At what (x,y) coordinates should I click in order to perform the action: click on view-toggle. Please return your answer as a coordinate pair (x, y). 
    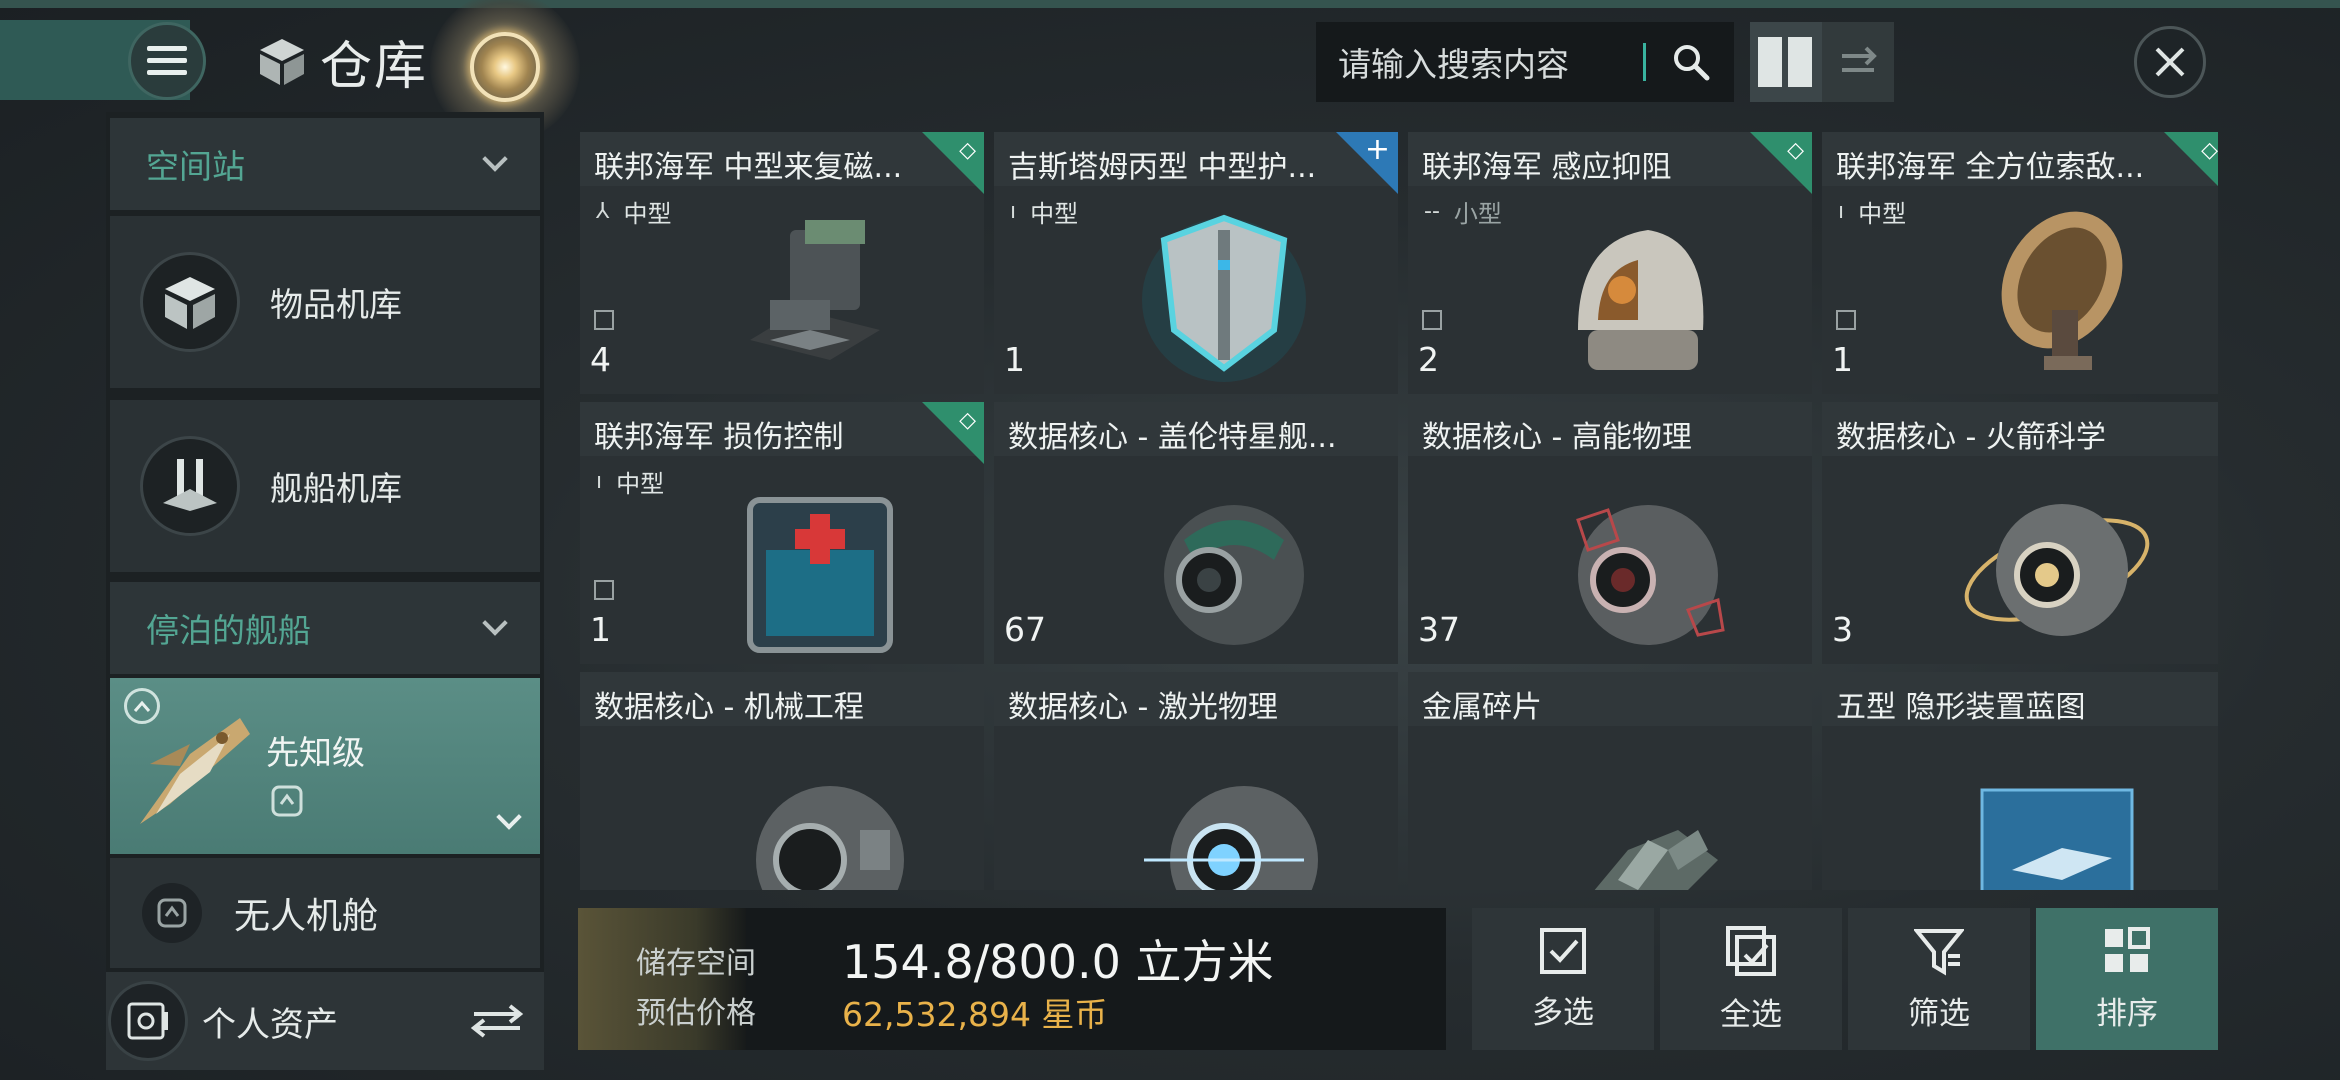
    Looking at the image, I should click on (1822, 62).